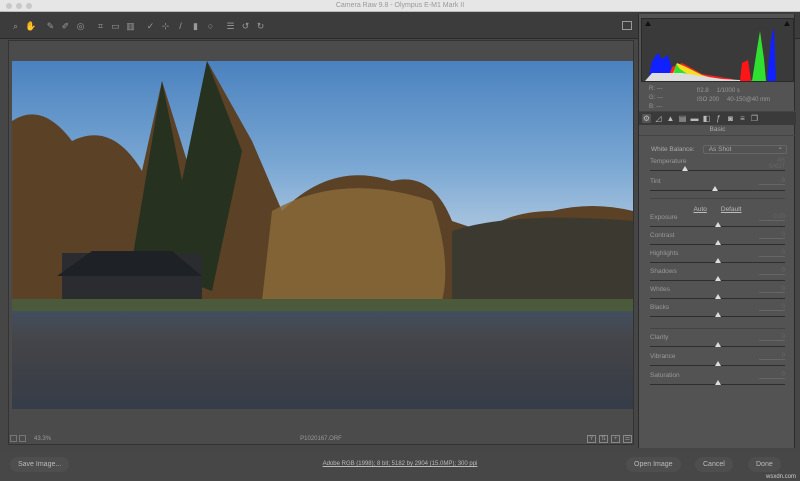  I want to click on spot-removal-icon: ✓, so click(150, 26).